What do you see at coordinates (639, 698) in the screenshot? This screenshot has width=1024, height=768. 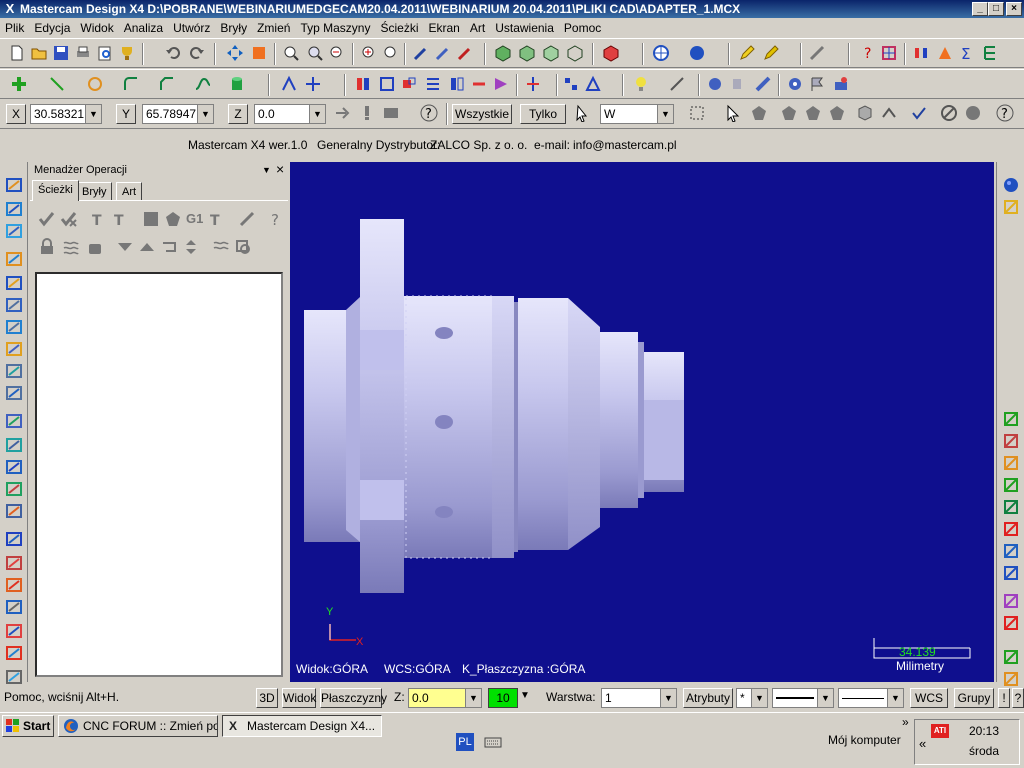 I see `layer-field: 1 ▼` at bounding box center [639, 698].